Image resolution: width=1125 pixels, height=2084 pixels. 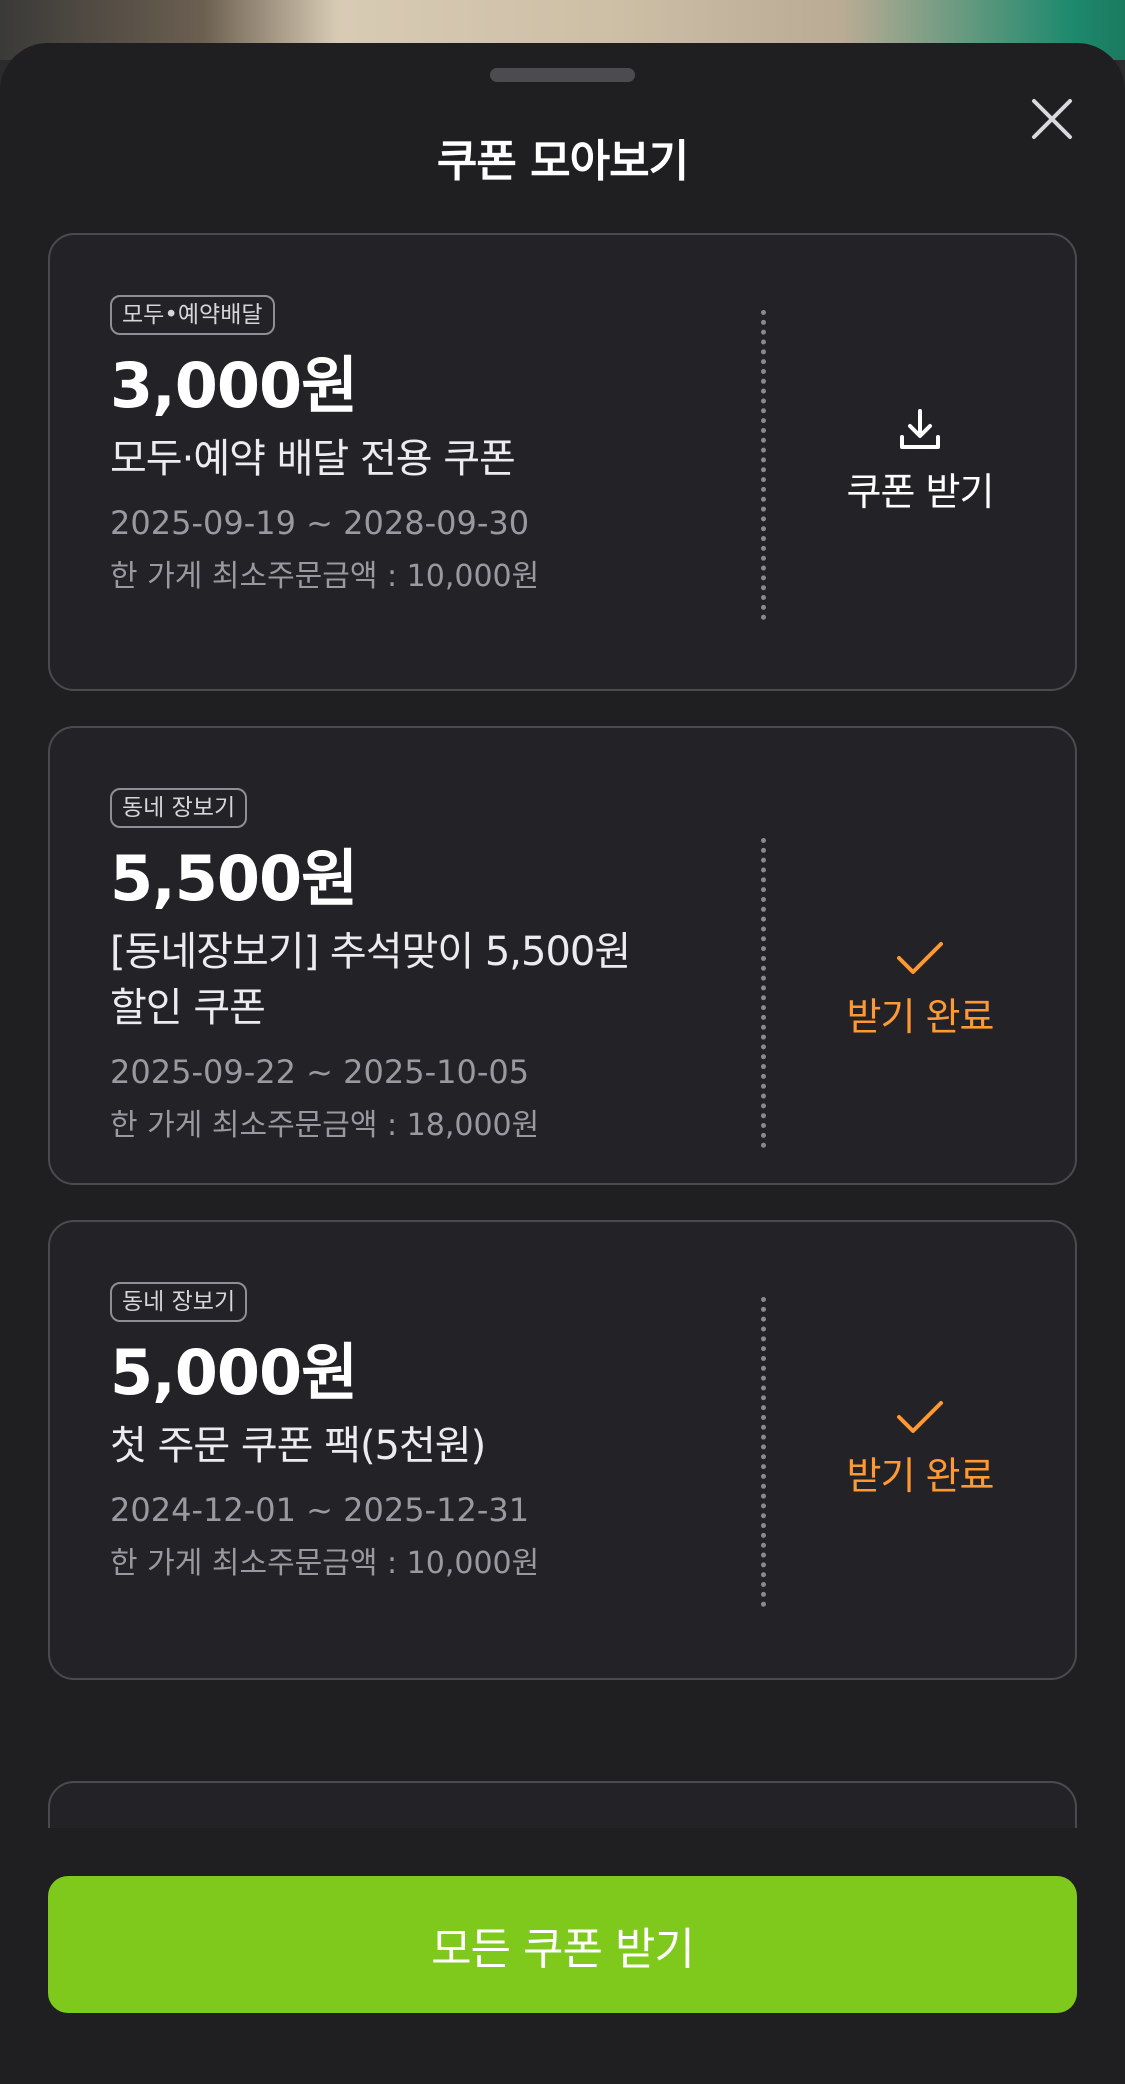 What do you see at coordinates (562, 1804) in the screenshot?
I see `coupon-card-partial` at bounding box center [562, 1804].